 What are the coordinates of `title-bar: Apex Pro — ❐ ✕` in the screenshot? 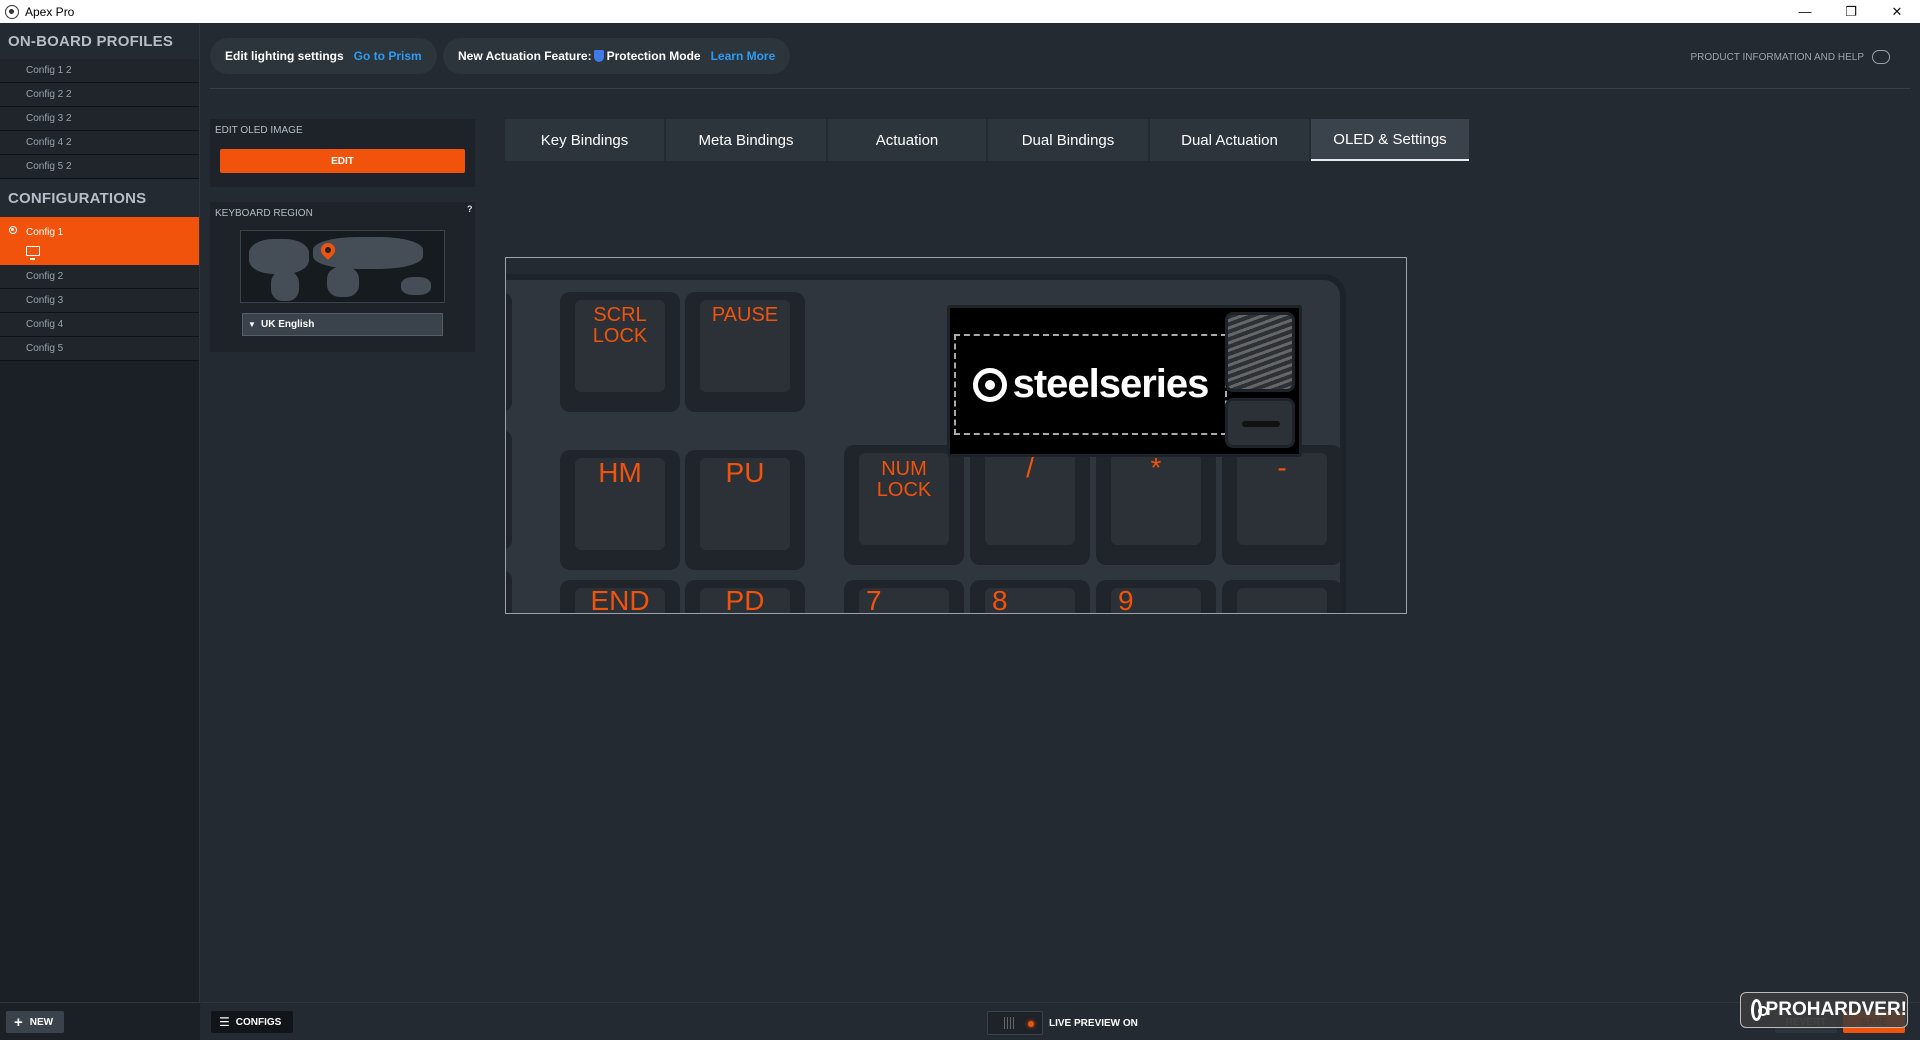 It's located at (960, 11).